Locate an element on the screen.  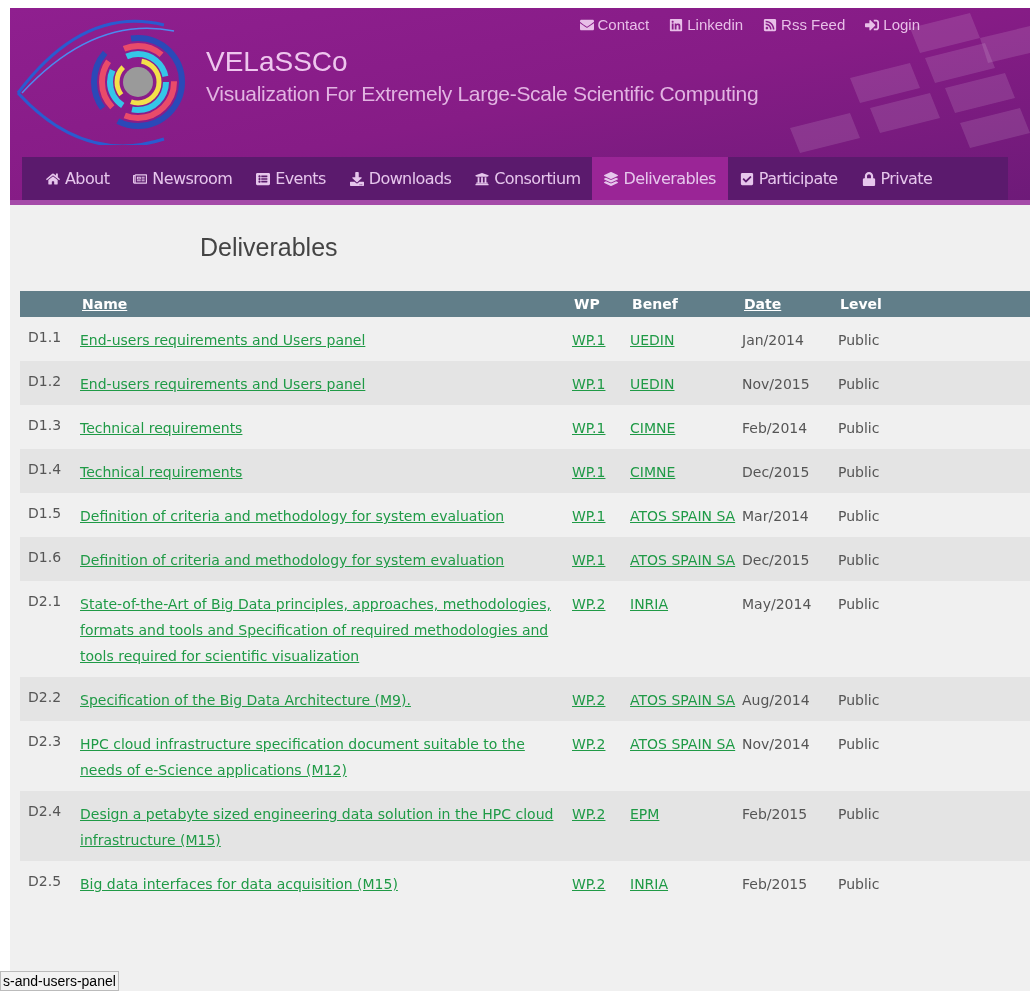
page-title: Deliverables is located at coordinates (269, 247).